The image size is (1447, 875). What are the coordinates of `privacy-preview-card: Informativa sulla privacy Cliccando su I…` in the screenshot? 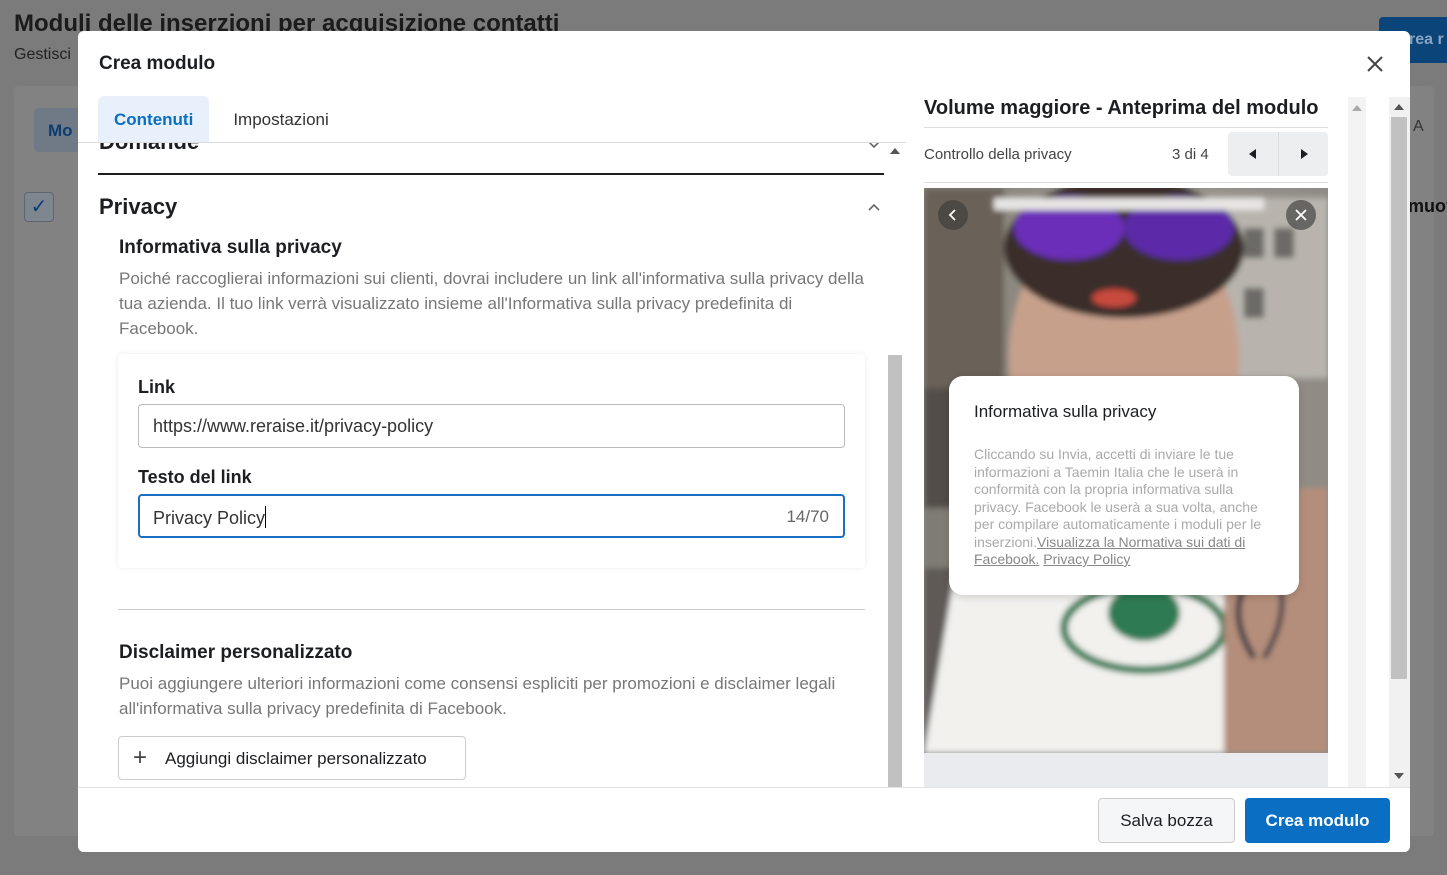 It's located at (1124, 485).